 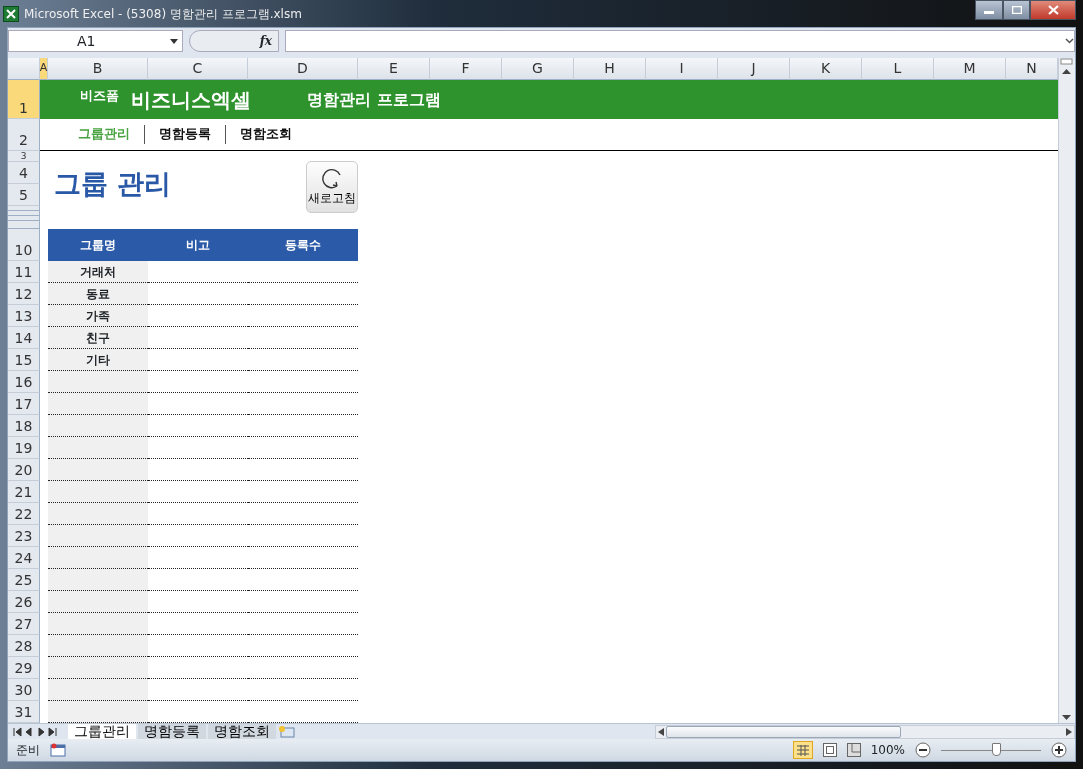 What do you see at coordinates (24, 602) in the screenshot?
I see `row-header: 26` at bounding box center [24, 602].